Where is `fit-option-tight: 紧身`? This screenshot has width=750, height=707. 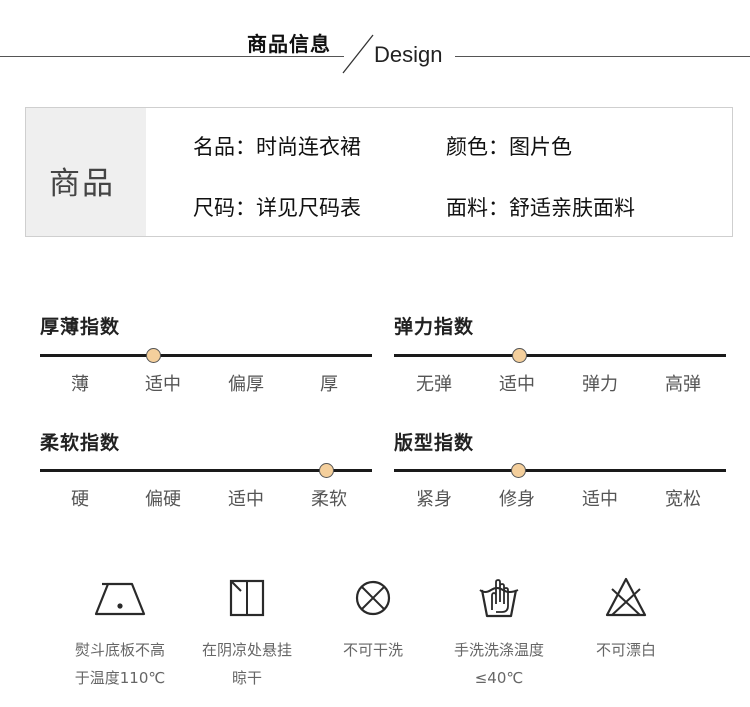 fit-option-tight: 紧身 is located at coordinates (434, 499).